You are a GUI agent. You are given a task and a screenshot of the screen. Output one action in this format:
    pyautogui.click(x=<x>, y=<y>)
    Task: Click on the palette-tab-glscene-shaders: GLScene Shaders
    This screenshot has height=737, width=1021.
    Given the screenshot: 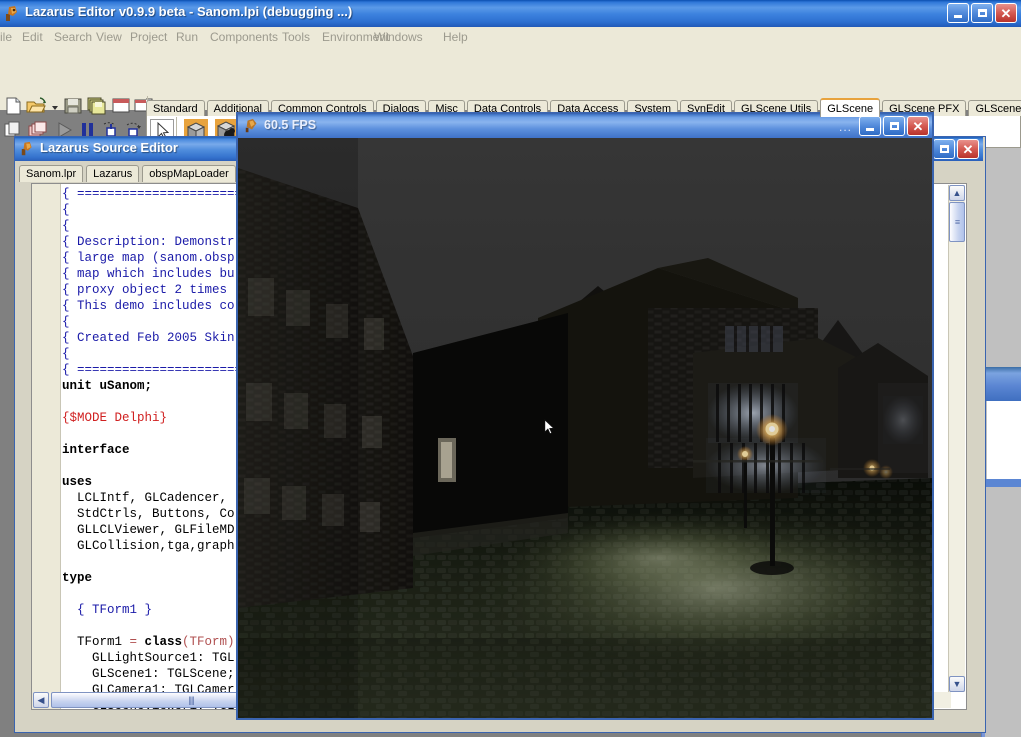 What is the action you would take?
    pyautogui.click(x=994, y=108)
    